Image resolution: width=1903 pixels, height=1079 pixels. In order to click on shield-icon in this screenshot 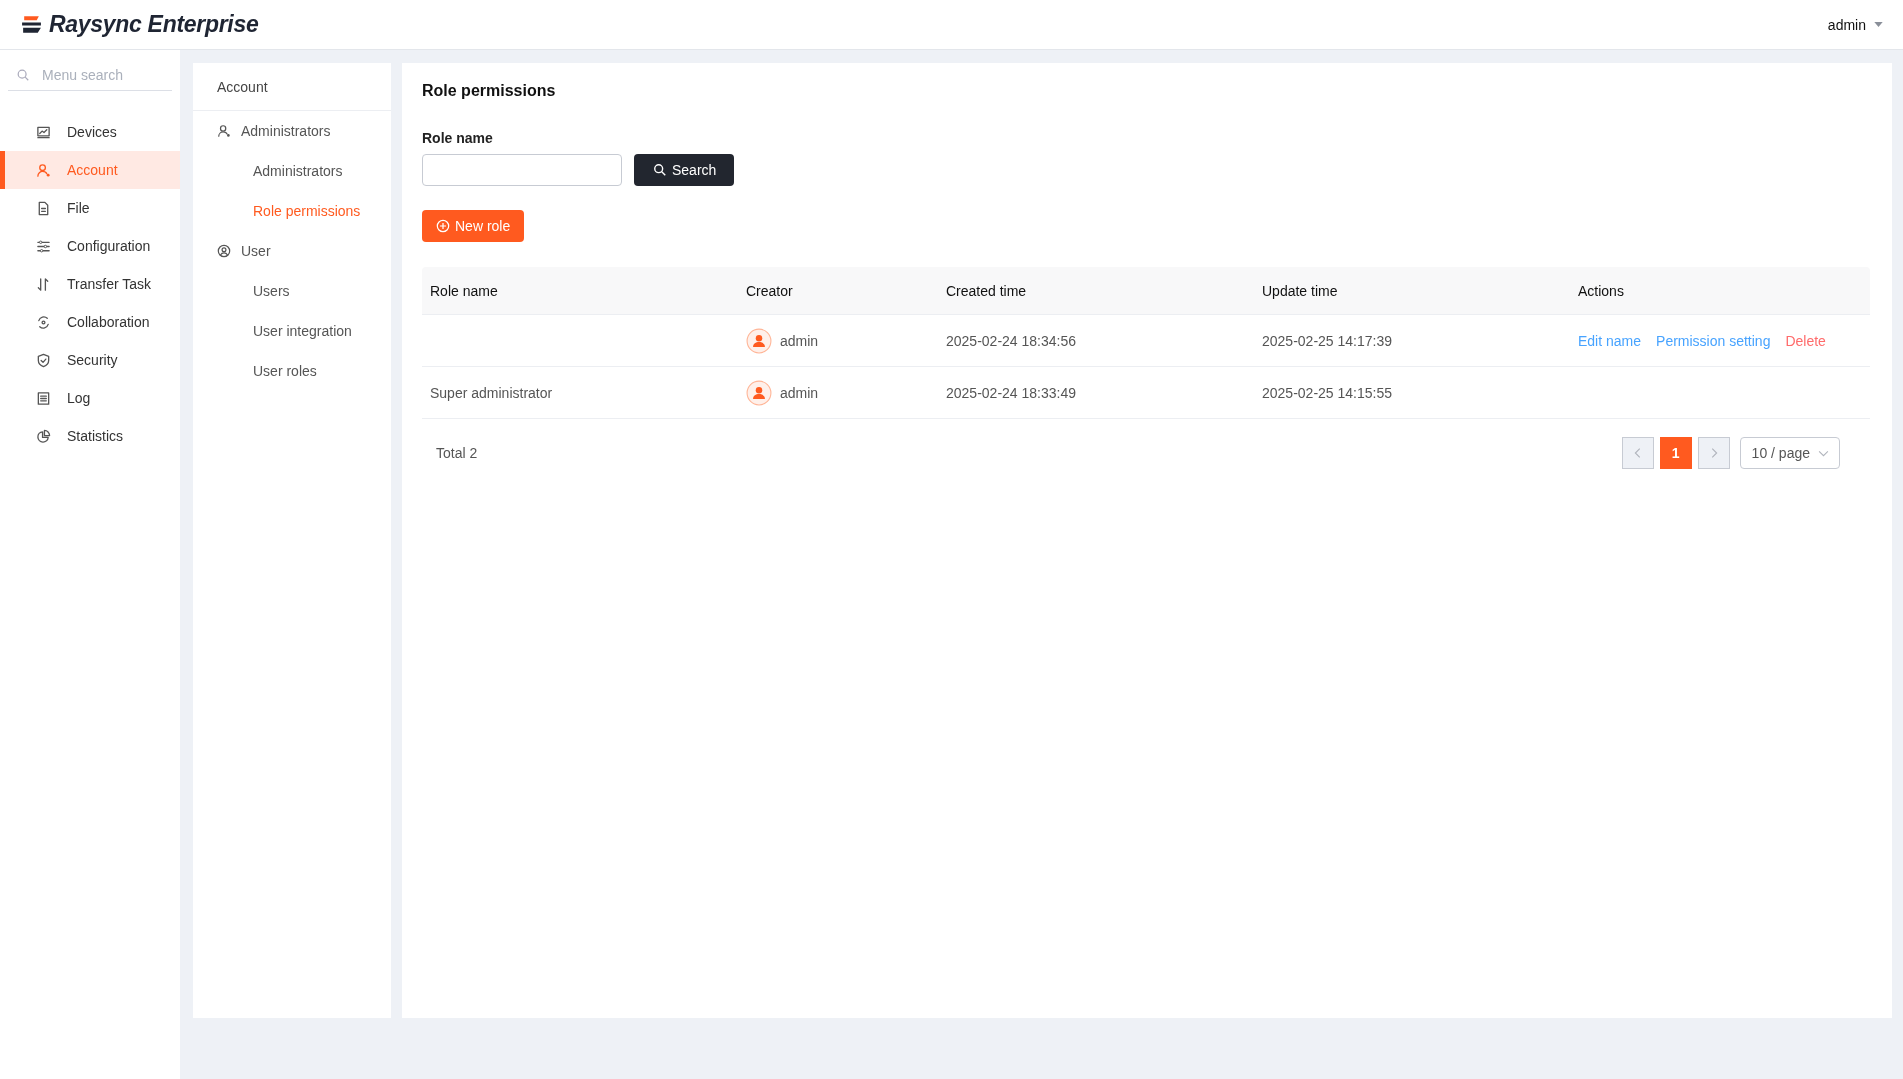, I will do `click(43, 360)`.